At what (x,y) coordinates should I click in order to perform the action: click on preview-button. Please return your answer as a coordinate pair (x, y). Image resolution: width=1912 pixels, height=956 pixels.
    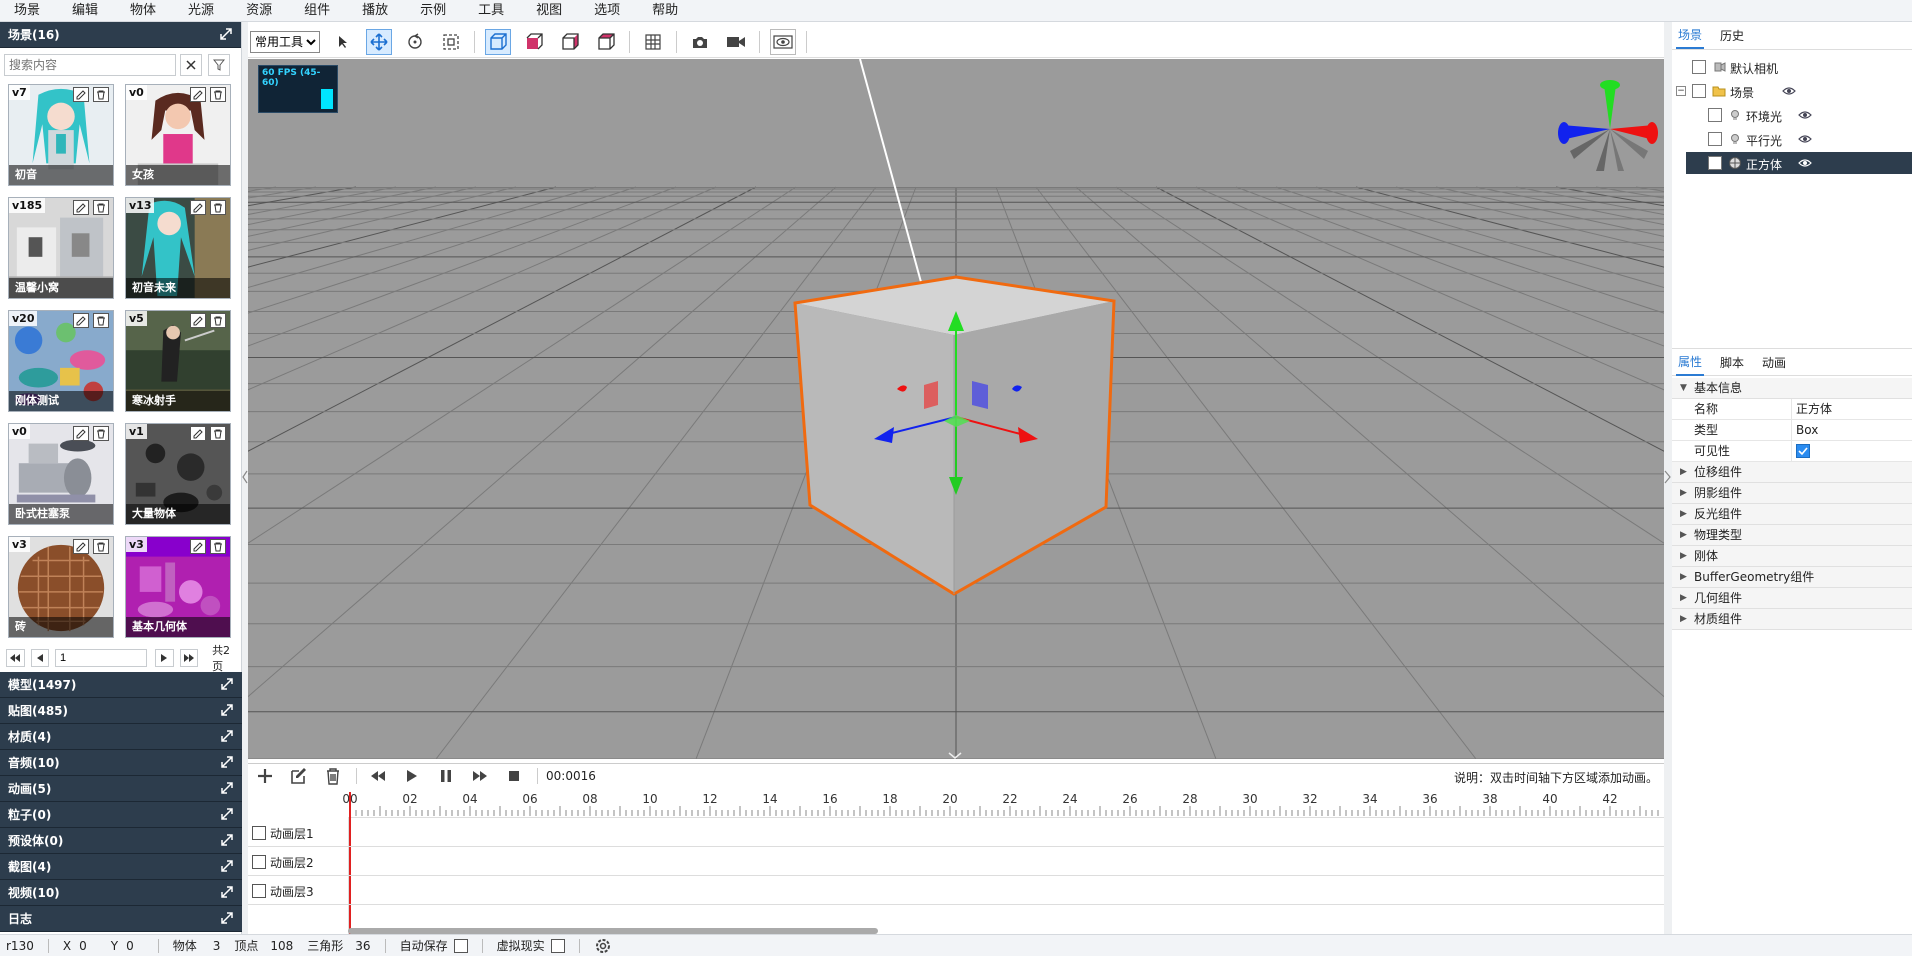
    Looking at the image, I should click on (783, 41).